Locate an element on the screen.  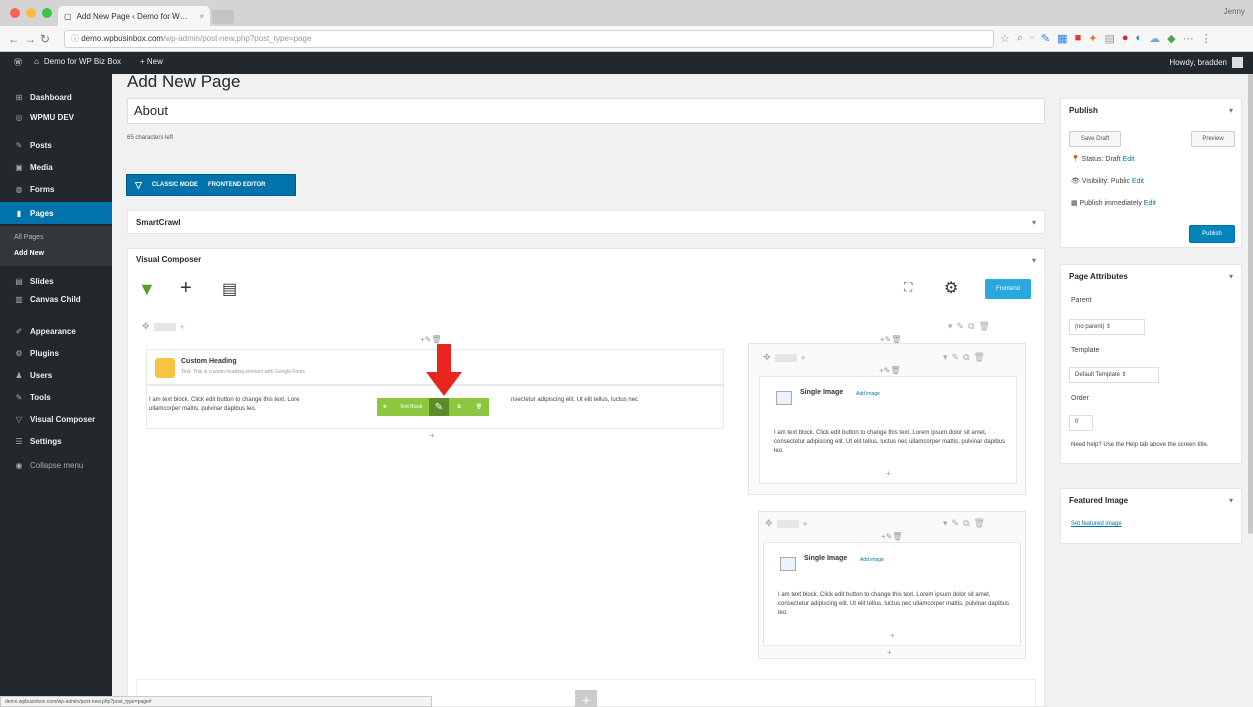
add-row-button: + is located at coordinates (586, 698).